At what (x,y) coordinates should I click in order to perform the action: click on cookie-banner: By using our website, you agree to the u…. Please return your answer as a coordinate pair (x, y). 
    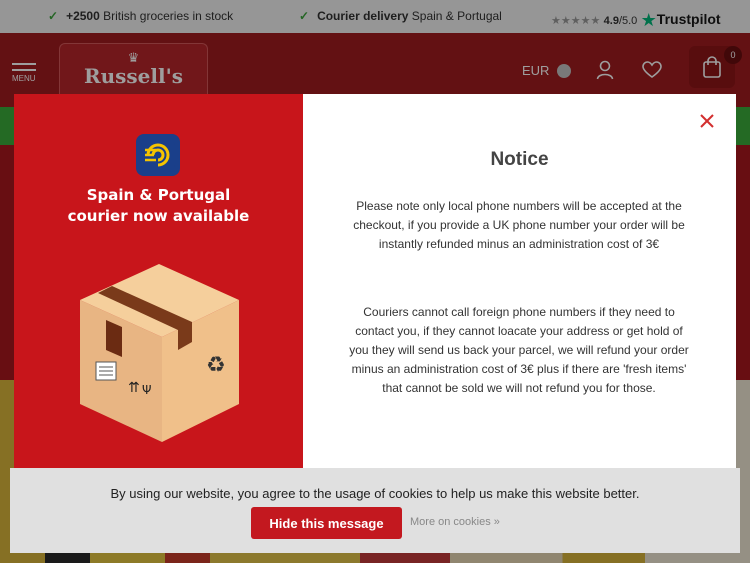
    Looking at the image, I should click on (375, 510).